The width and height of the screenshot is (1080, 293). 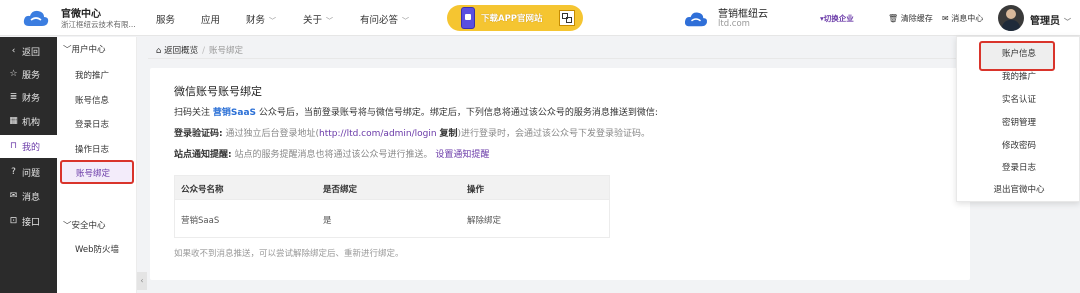 What do you see at coordinates (962, 18) in the screenshot?
I see `message-center-button: ✉ 消息中心` at bounding box center [962, 18].